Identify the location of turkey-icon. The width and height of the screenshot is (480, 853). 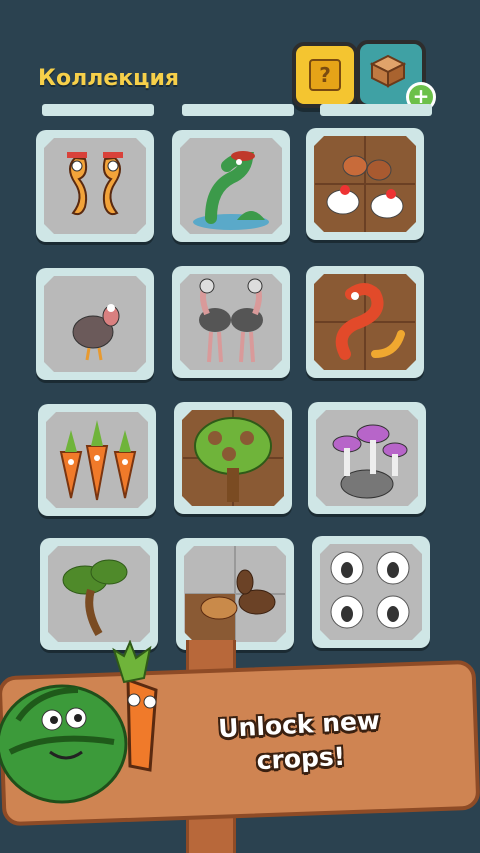
(95, 324).